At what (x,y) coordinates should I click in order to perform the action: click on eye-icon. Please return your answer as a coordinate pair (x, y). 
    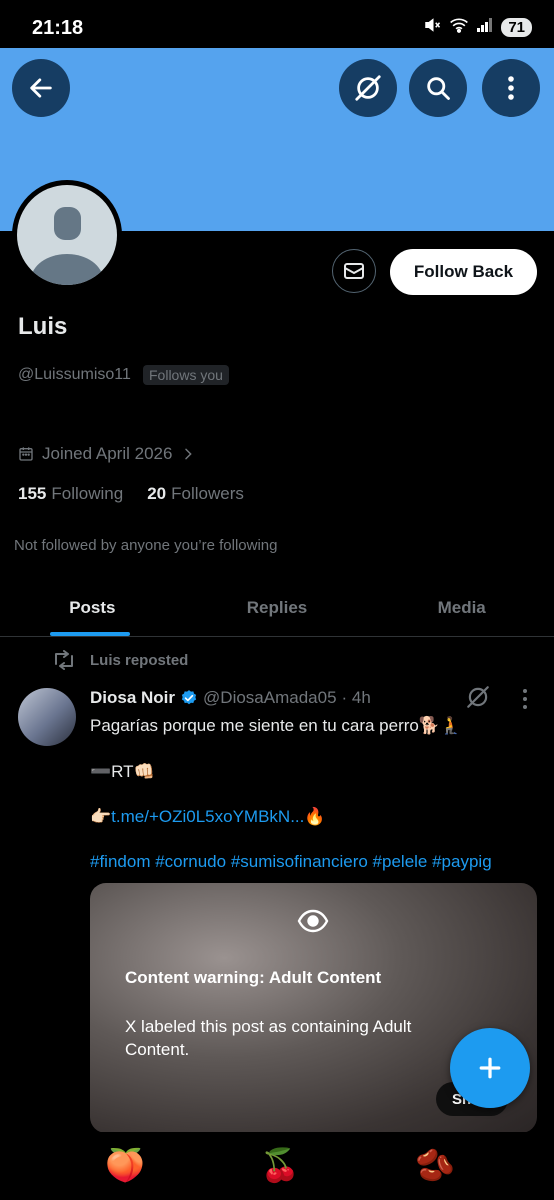
    Looking at the image, I should click on (313, 923).